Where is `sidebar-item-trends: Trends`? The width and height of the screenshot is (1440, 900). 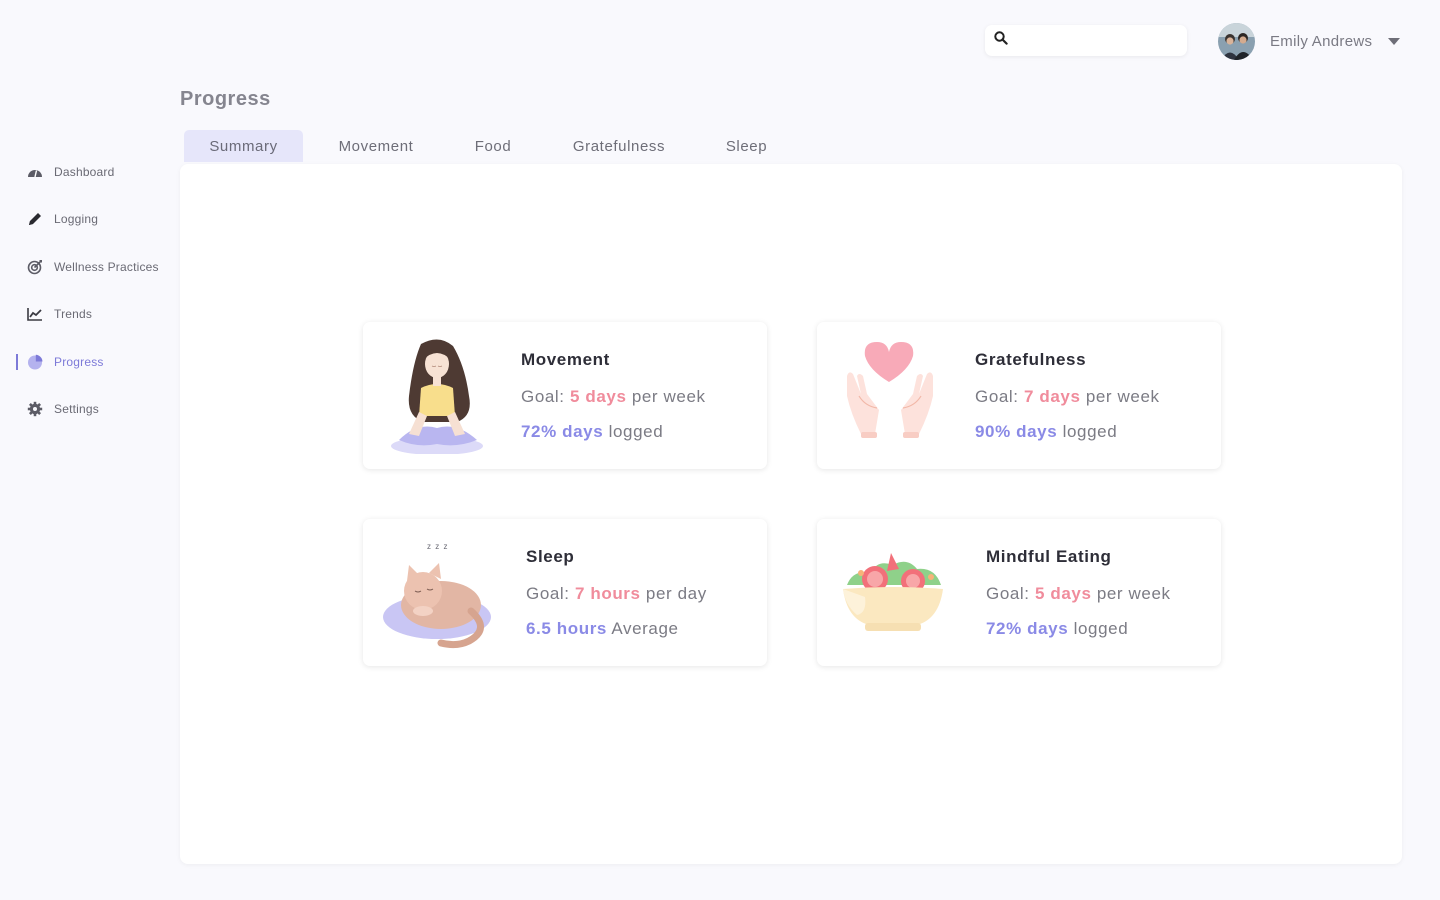
sidebar-item-trends: Trends is located at coordinates (87, 315).